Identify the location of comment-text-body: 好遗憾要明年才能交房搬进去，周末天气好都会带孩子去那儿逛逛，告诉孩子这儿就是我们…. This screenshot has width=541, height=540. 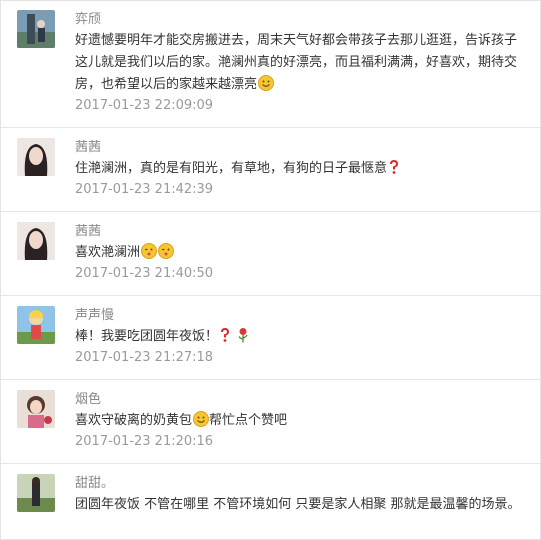
(296, 62).